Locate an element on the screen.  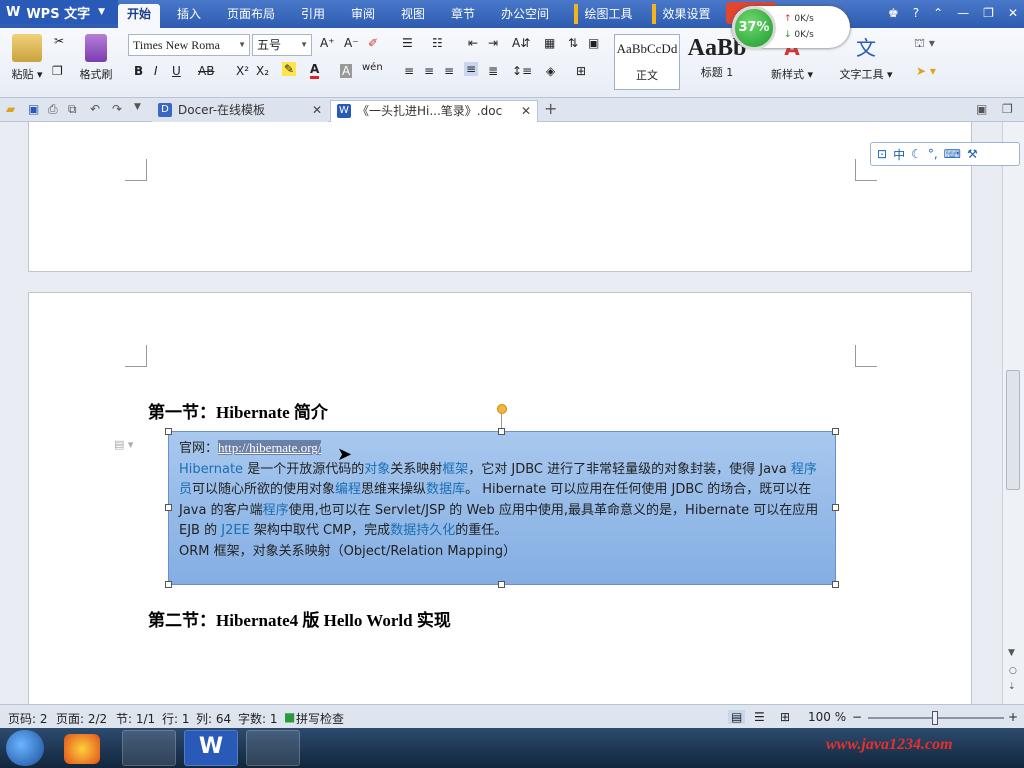
strikethrough-icon: AB is located at coordinates (206, 71).